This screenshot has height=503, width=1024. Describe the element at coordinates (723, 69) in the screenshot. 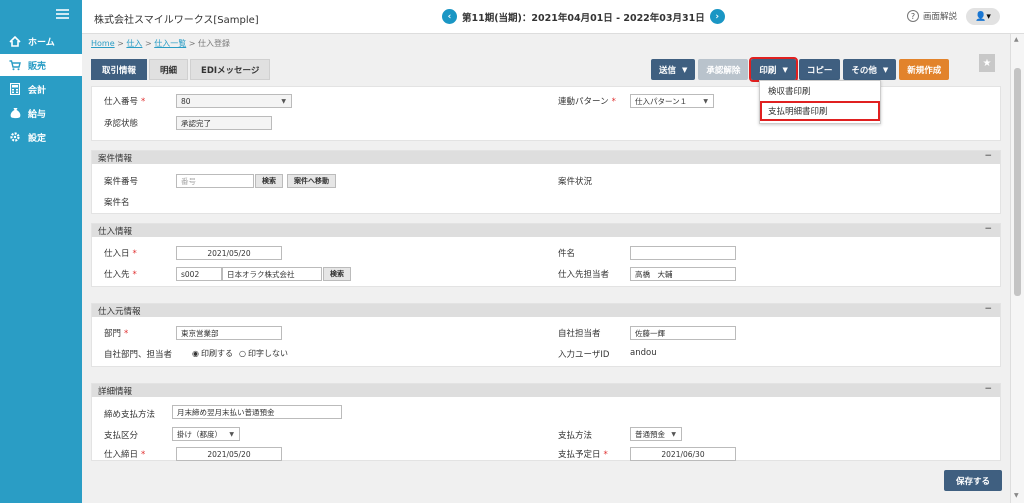

I see `unapprove-button: 承認解除` at that location.